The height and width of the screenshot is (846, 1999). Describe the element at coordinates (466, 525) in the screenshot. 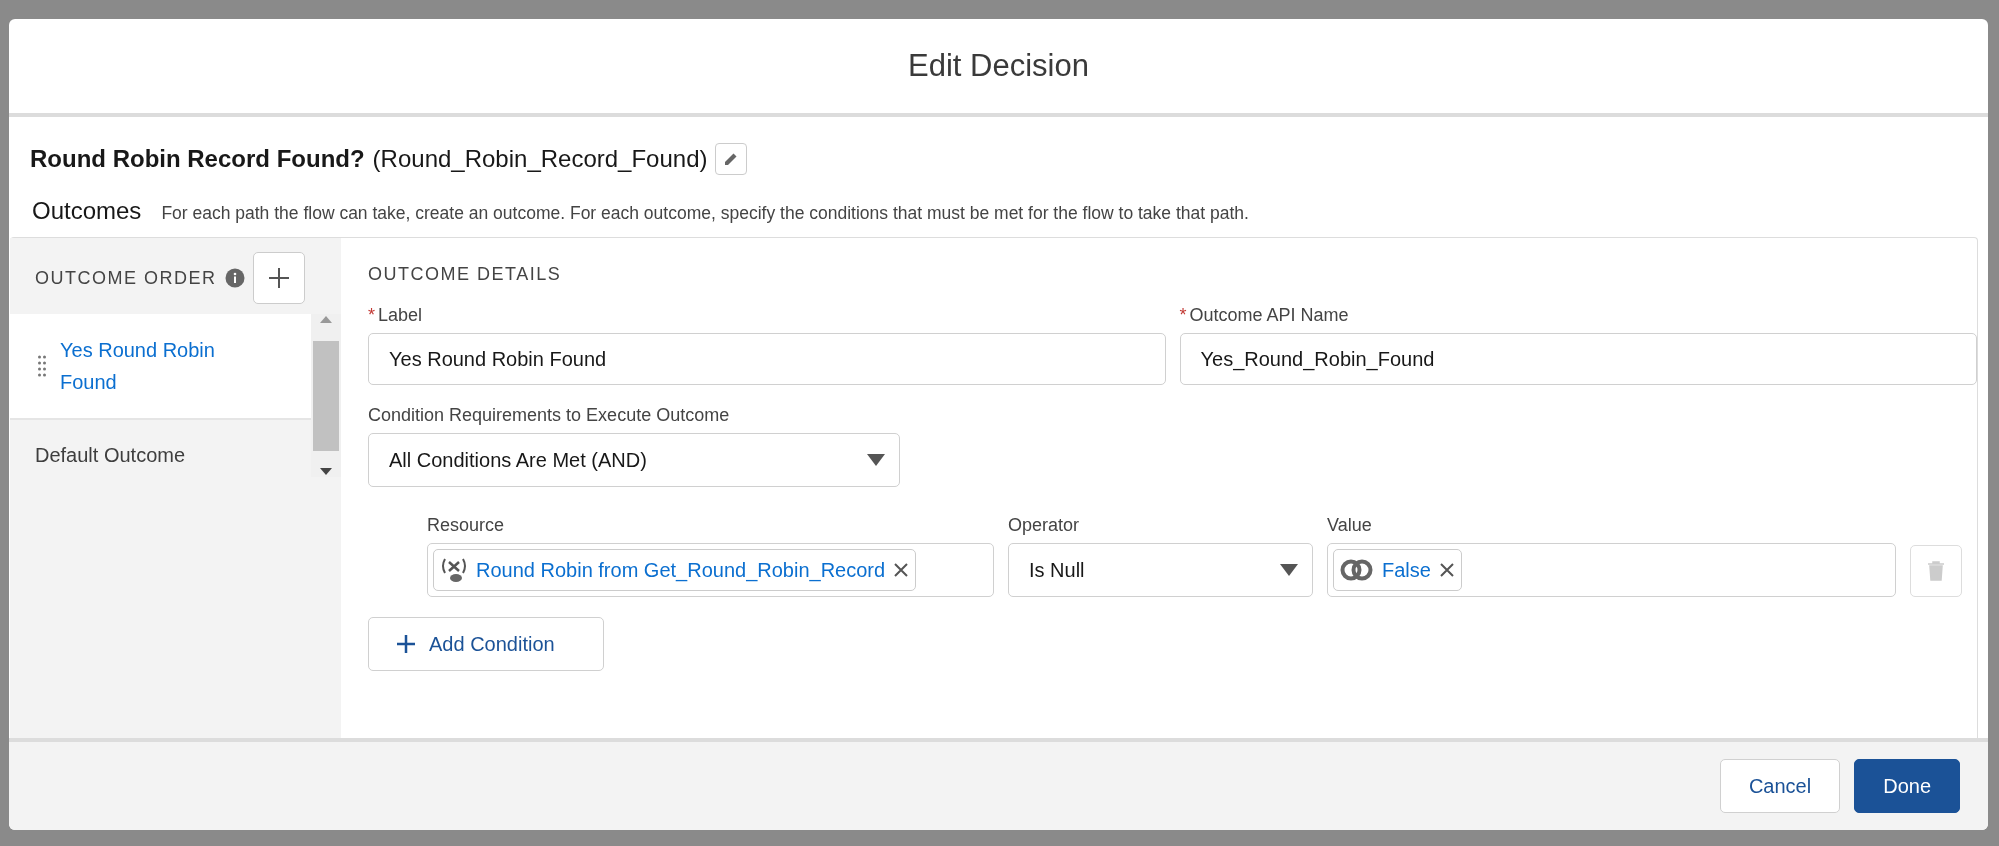

I see `field-label: Resource` at that location.